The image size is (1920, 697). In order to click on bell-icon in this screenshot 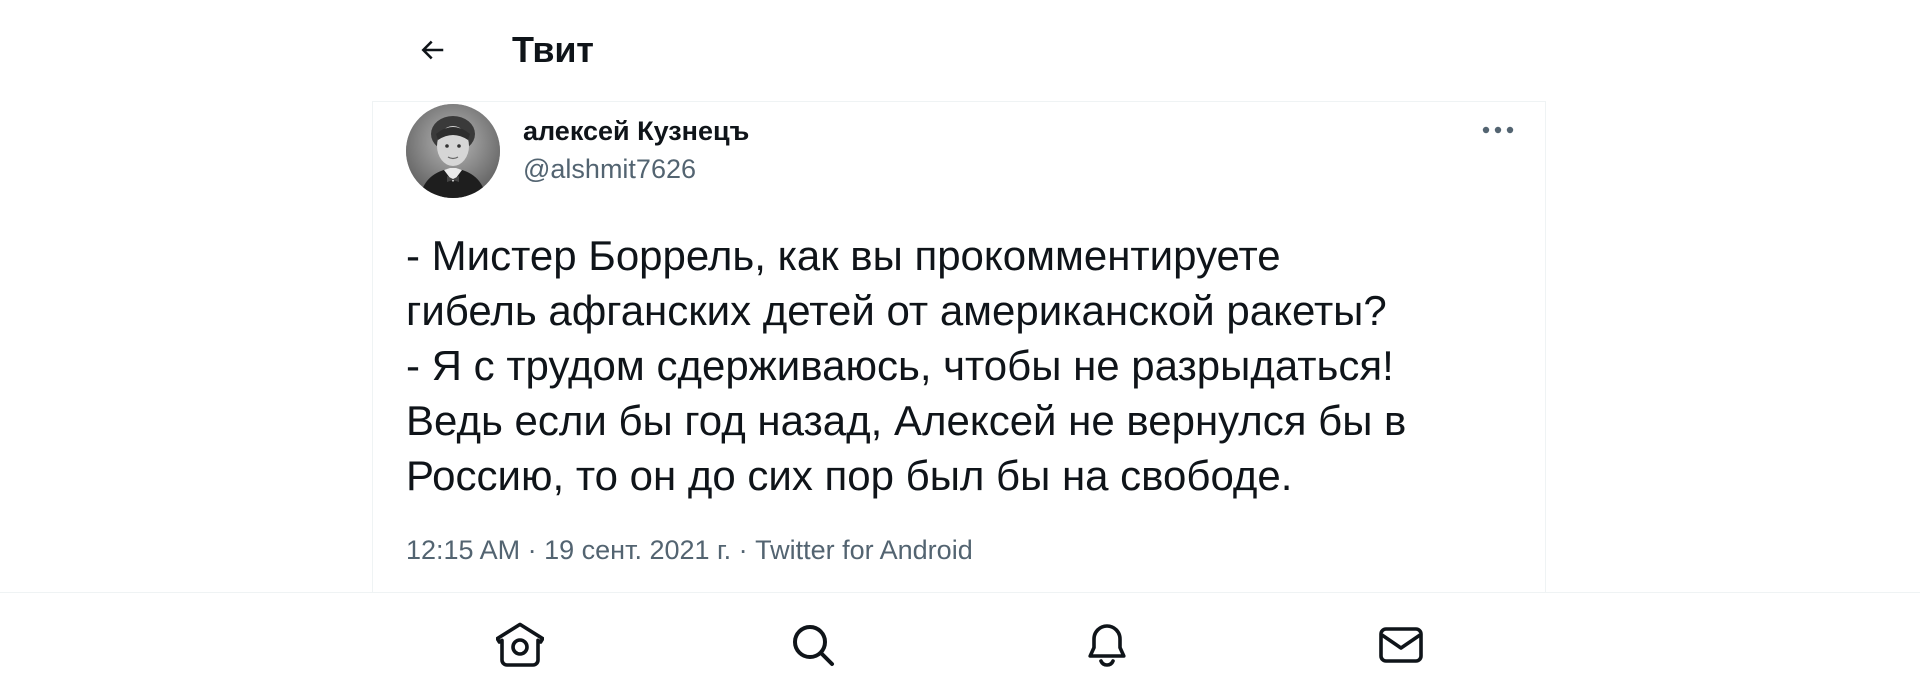, I will do `click(1107, 645)`.